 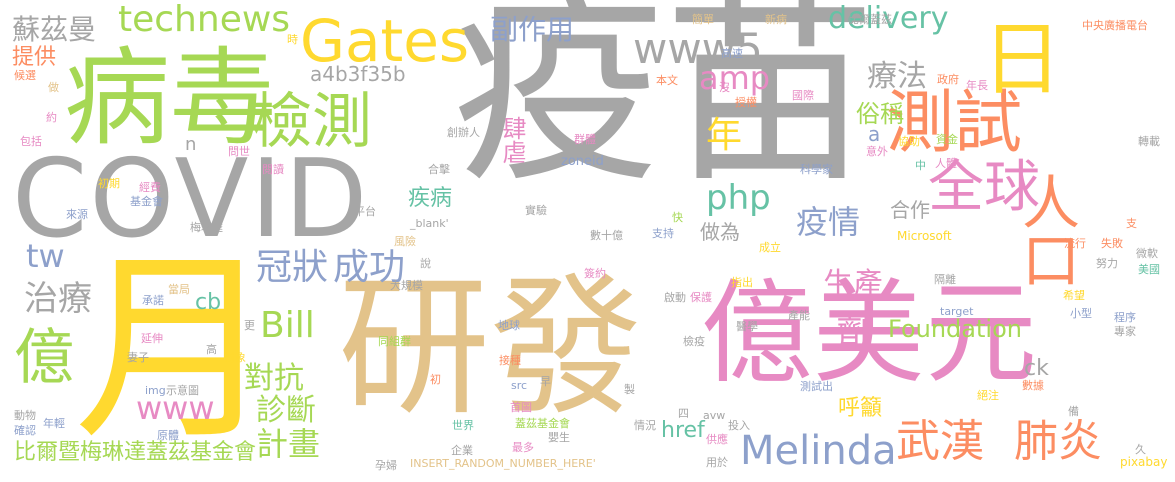 I want to click on word-ravage: 肆虐, so click(x=512, y=140).